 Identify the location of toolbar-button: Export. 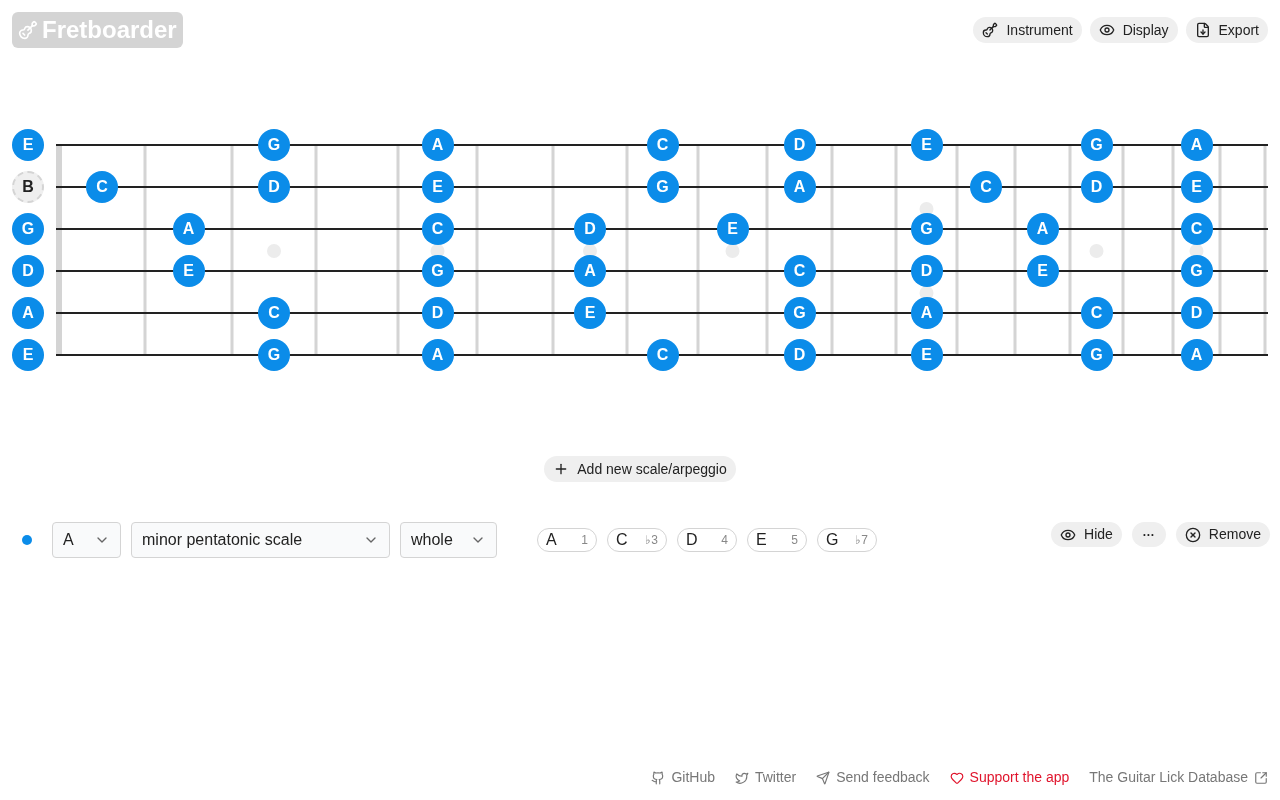
(1226, 30).